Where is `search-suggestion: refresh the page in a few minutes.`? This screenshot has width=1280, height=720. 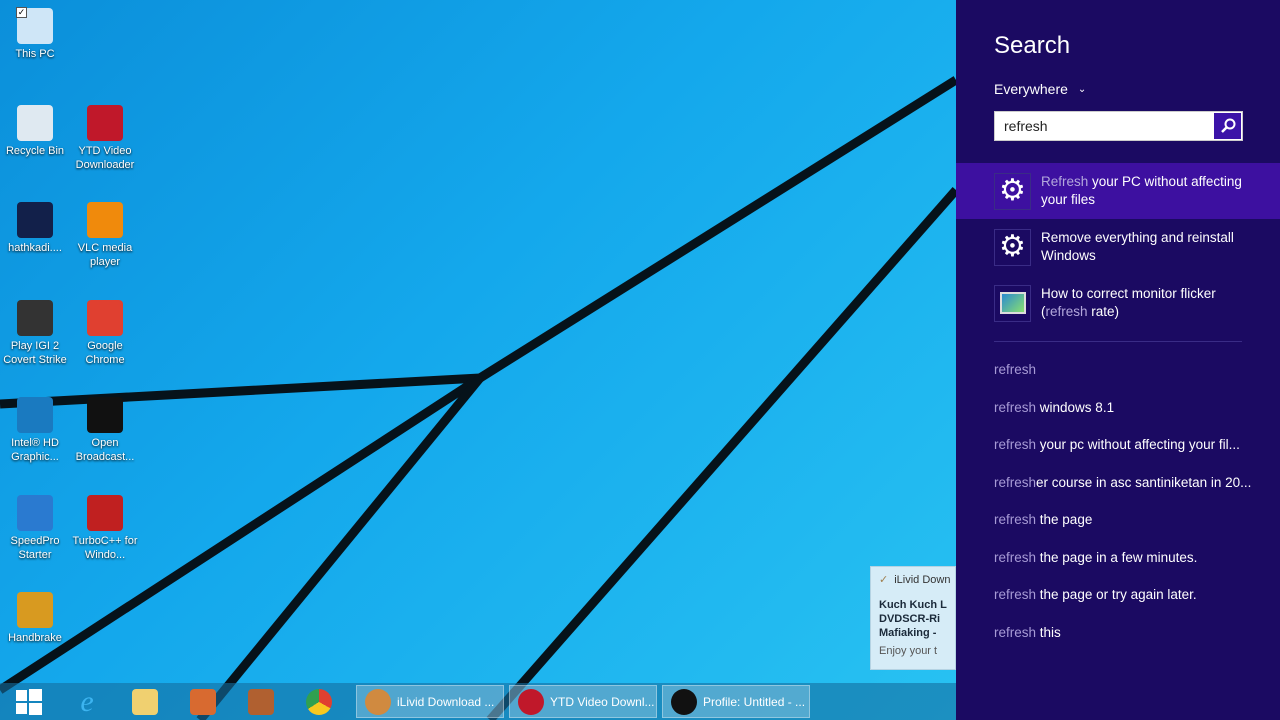
search-suggestion: refresh the page in a few minutes. is located at coordinates (1095, 557).